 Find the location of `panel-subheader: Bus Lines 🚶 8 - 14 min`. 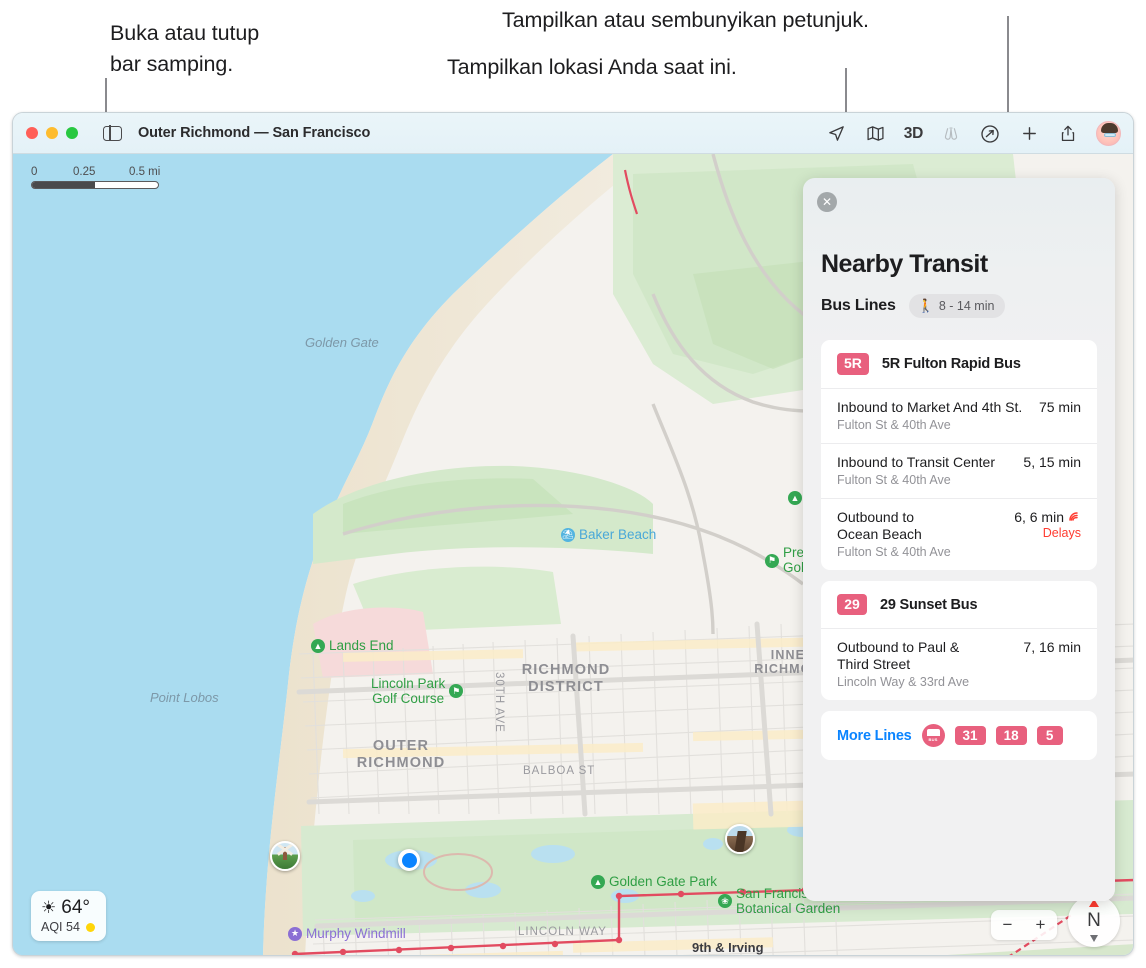

panel-subheader: Bus Lines 🚶 8 - 14 min is located at coordinates (913, 306).